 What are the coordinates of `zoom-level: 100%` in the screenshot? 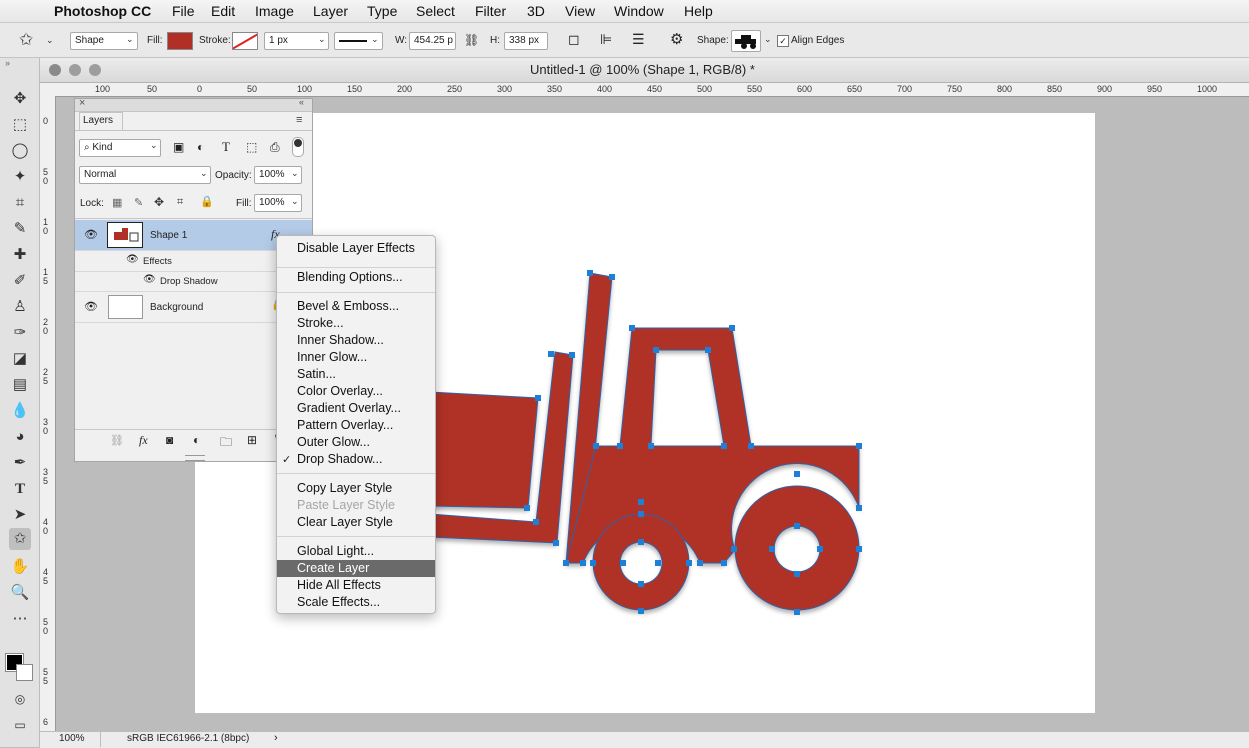 It's located at (72, 738).